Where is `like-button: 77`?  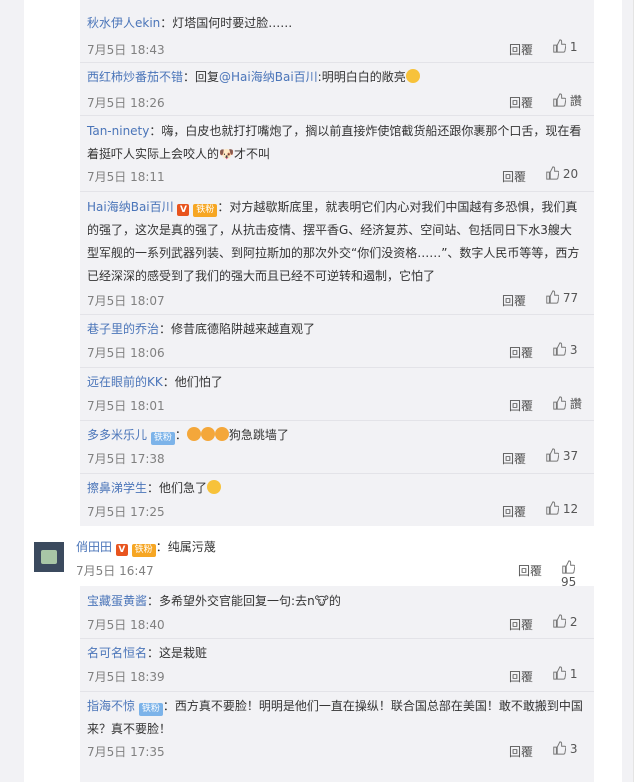
like-button: 77 is located at coordinates (561, 297).